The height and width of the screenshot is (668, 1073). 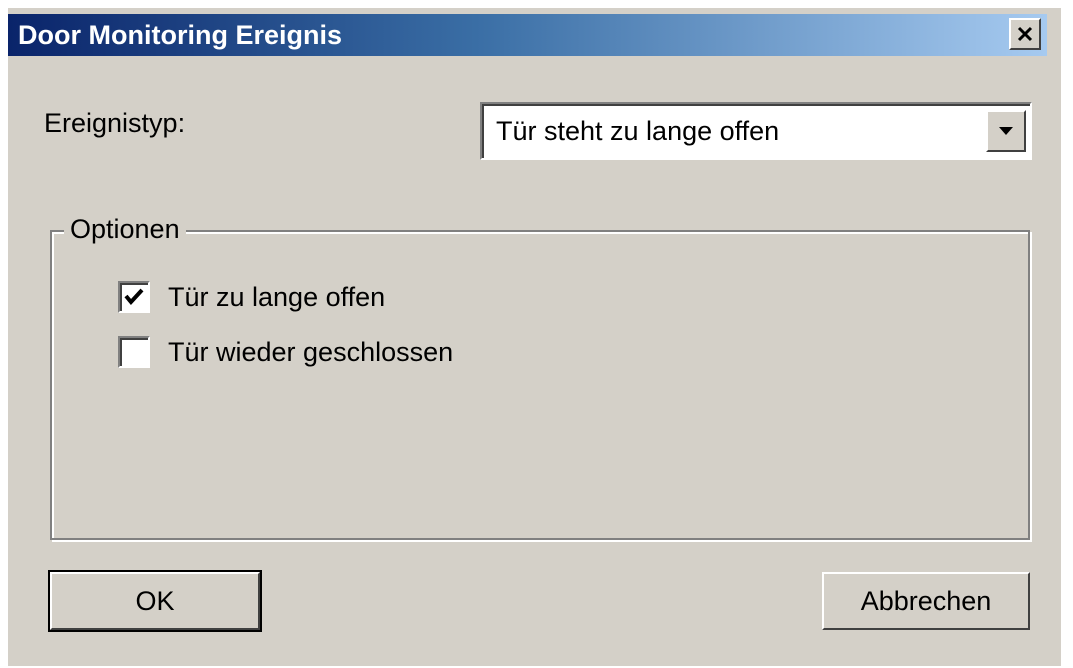 I want to click on close-button, so click(x=1025, y=34).